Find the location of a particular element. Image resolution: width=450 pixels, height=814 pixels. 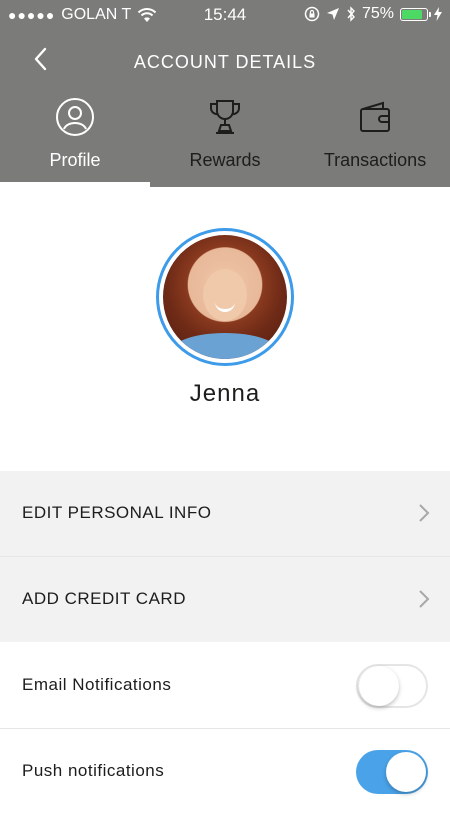

email-notifications-toggle is located at coordinates (392, 686).